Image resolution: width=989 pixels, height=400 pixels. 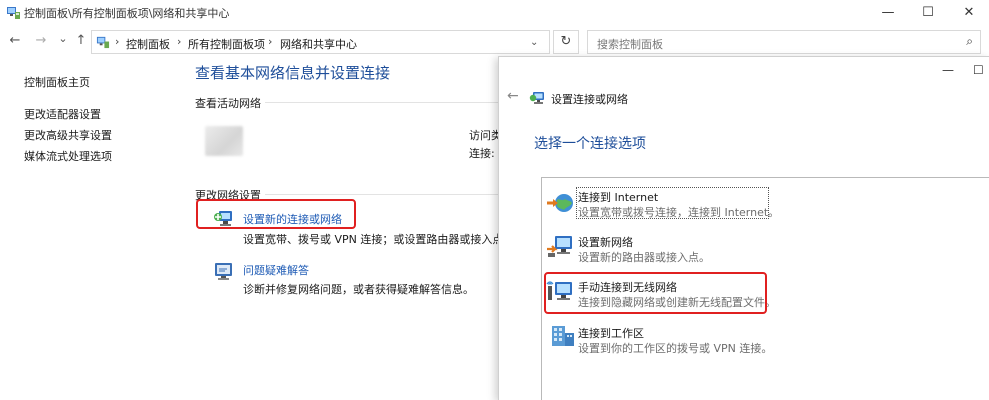 I want to click on new-network-icon, so click(x=559, y=246).